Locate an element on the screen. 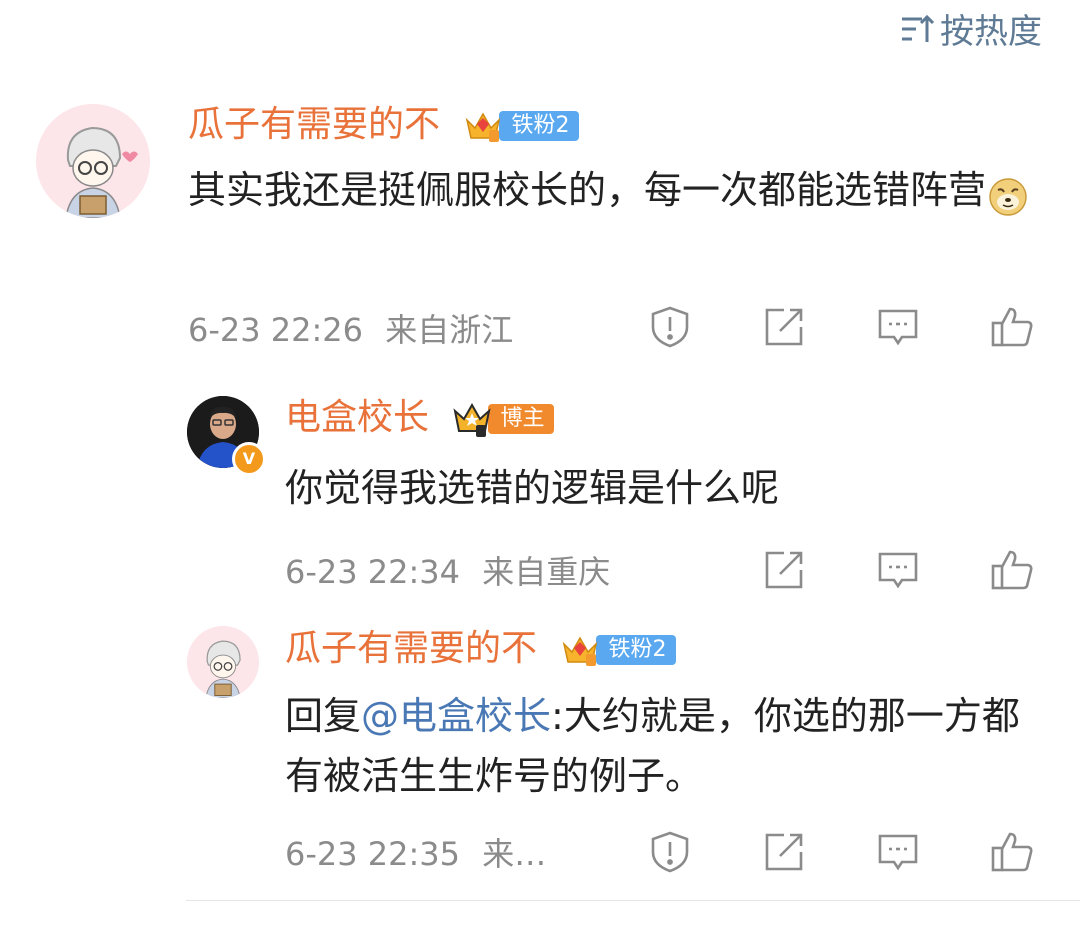  comment-text: 其实我还是挺佩服校长的，每一次都能选错阵营 is located at coordinates (623, 190).